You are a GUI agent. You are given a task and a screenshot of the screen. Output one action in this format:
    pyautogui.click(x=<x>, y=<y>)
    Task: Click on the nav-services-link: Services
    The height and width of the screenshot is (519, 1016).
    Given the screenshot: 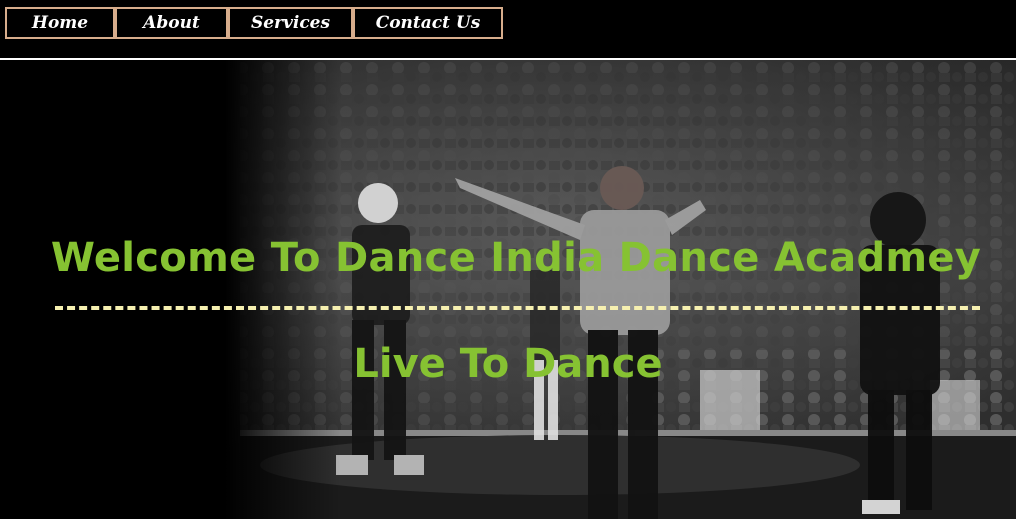 What is the action you would take?
    pyautogui.click(x=290, y=23)
    